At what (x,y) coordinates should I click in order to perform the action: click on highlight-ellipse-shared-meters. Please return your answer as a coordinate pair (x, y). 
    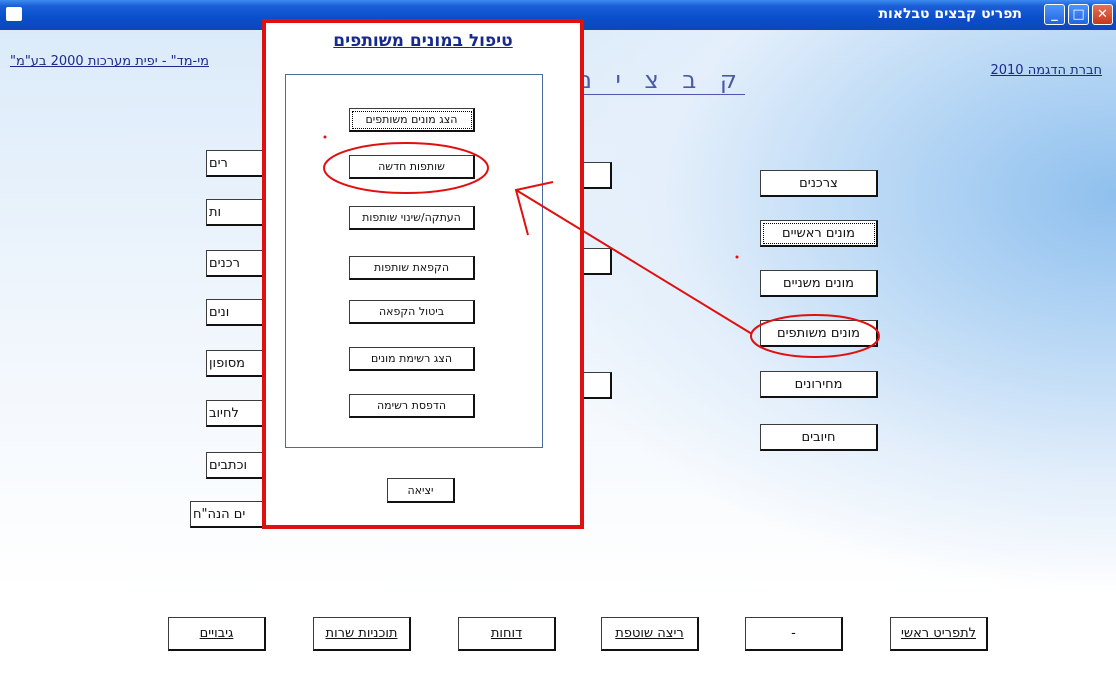
    Looking at the image, I should click on (815, 336).